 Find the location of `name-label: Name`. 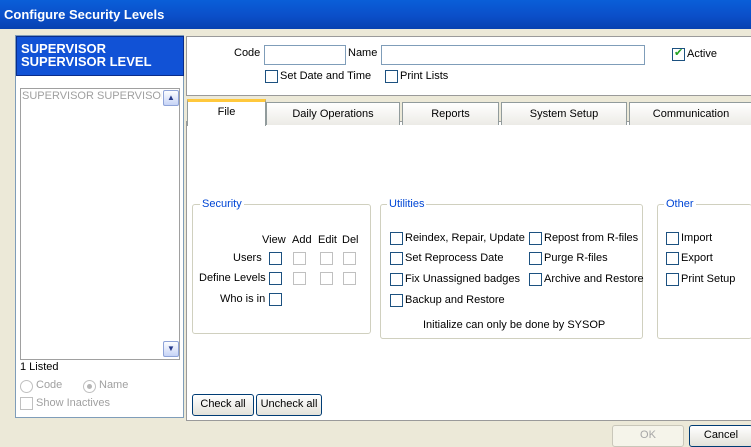

name-label: Name is located at coordinates (363, 53).